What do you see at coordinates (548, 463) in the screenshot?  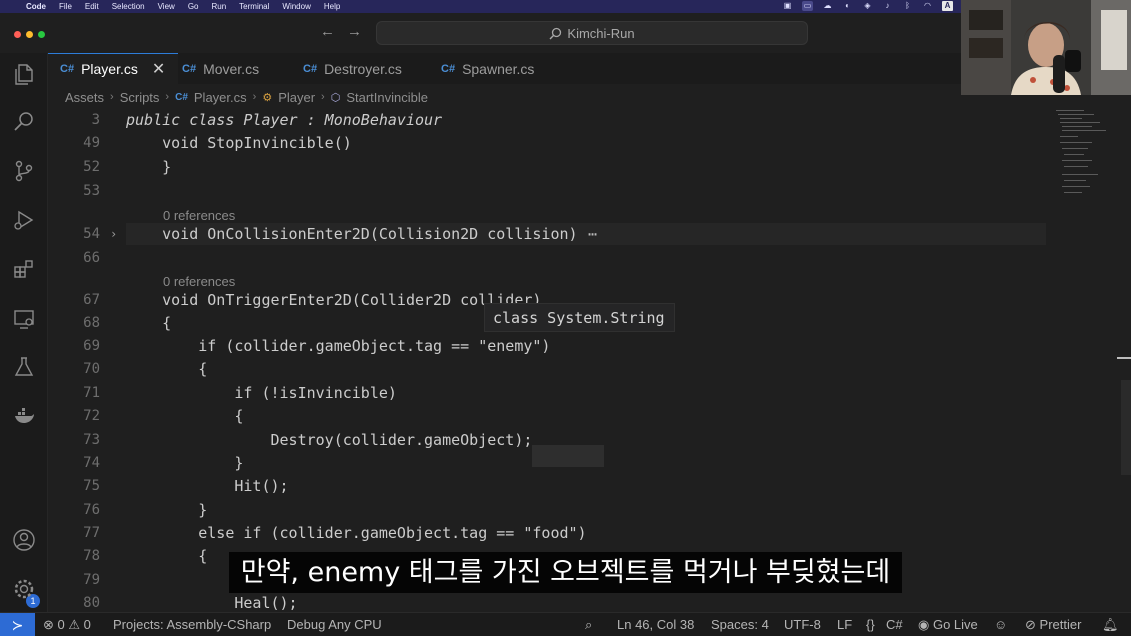 I see `code-line: 74 }` at bounding box center [548, 463].